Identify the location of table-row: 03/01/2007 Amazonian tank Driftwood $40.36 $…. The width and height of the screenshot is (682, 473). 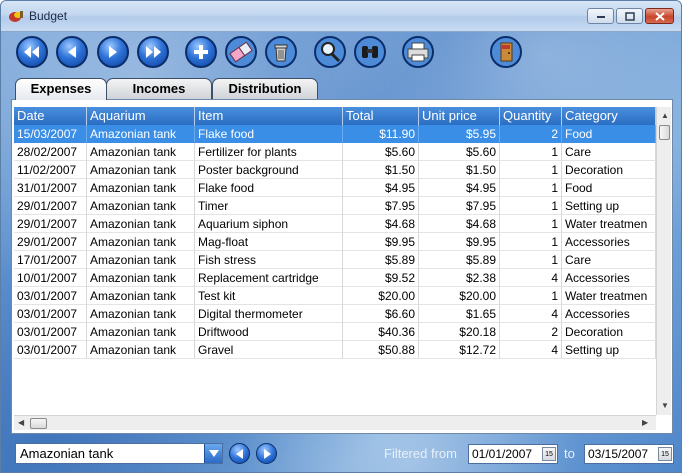
(335, 332).